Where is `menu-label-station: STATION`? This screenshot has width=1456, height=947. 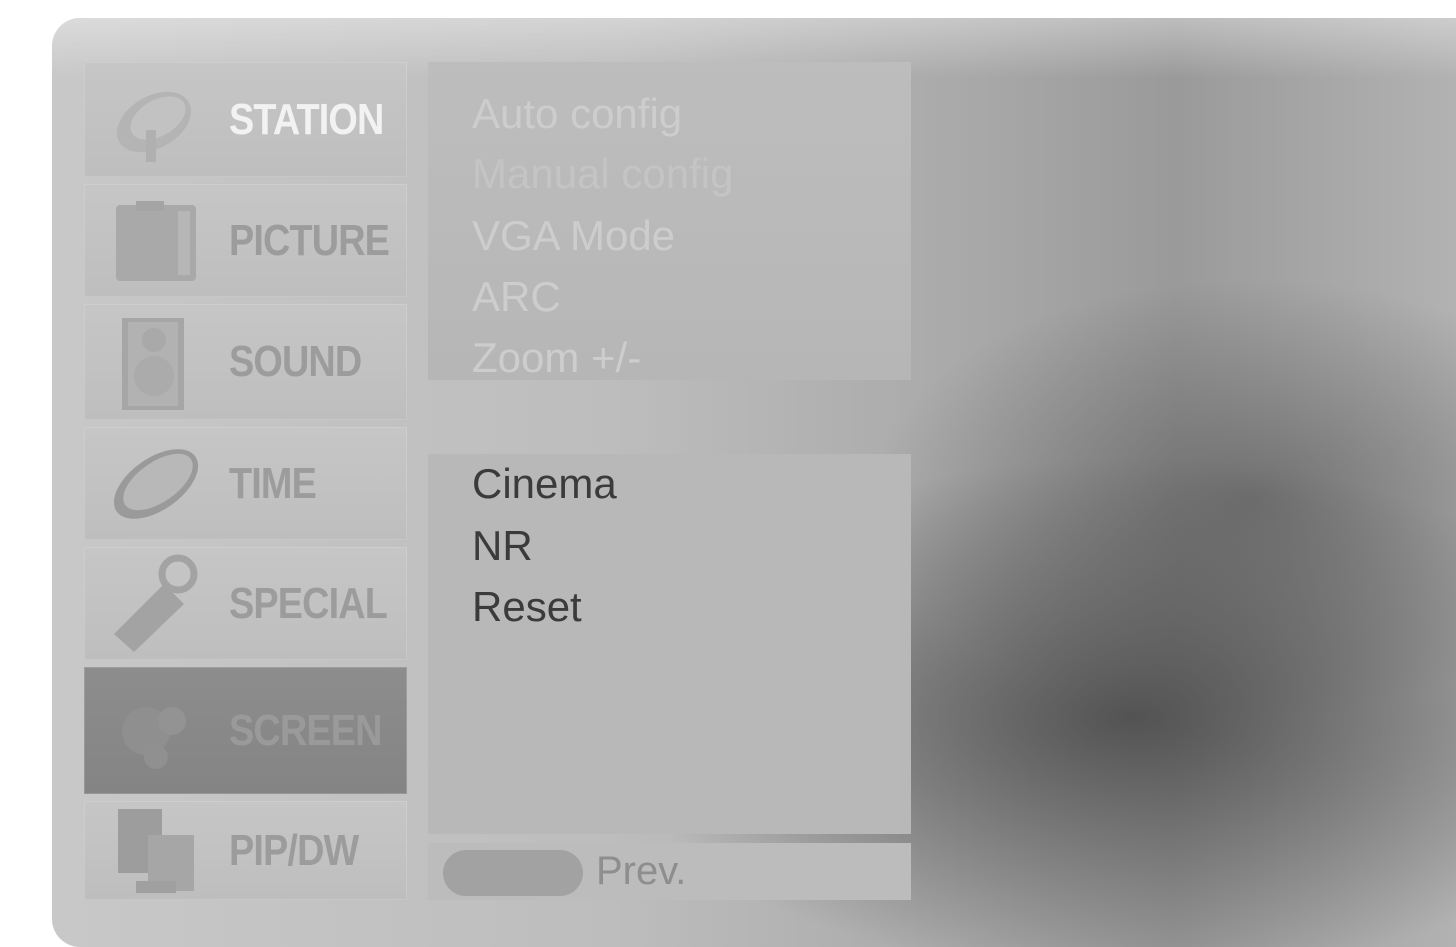
menu-label-station: STATION is located at coordinates (306, 119).